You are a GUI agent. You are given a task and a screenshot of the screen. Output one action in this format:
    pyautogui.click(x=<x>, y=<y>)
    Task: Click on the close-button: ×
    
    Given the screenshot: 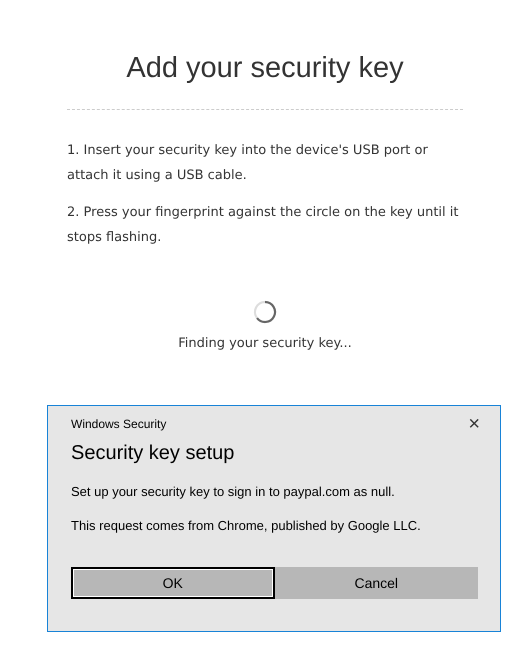 What is the action you would take?
    pyautogui.click(x=474, y=424)
    